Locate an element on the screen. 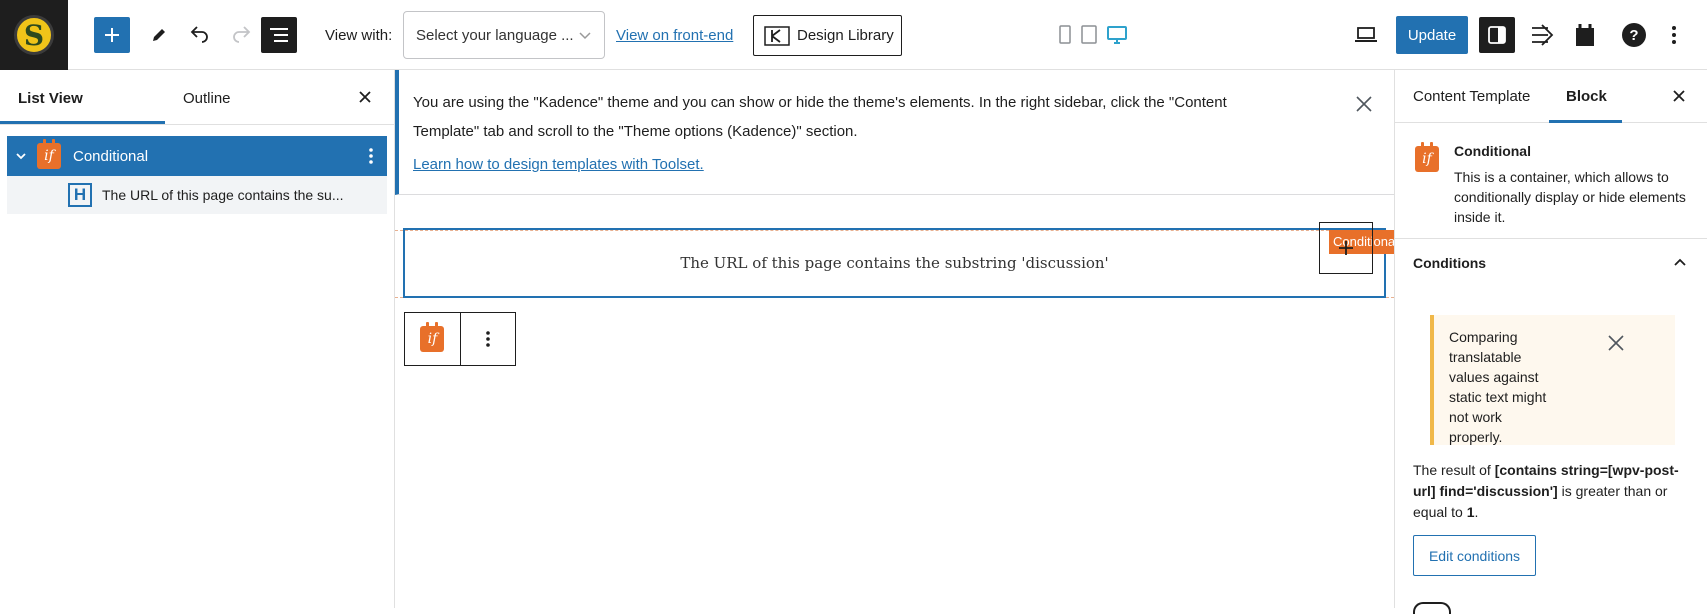  chevron-up-icon is located at coordinates (1680, 262).